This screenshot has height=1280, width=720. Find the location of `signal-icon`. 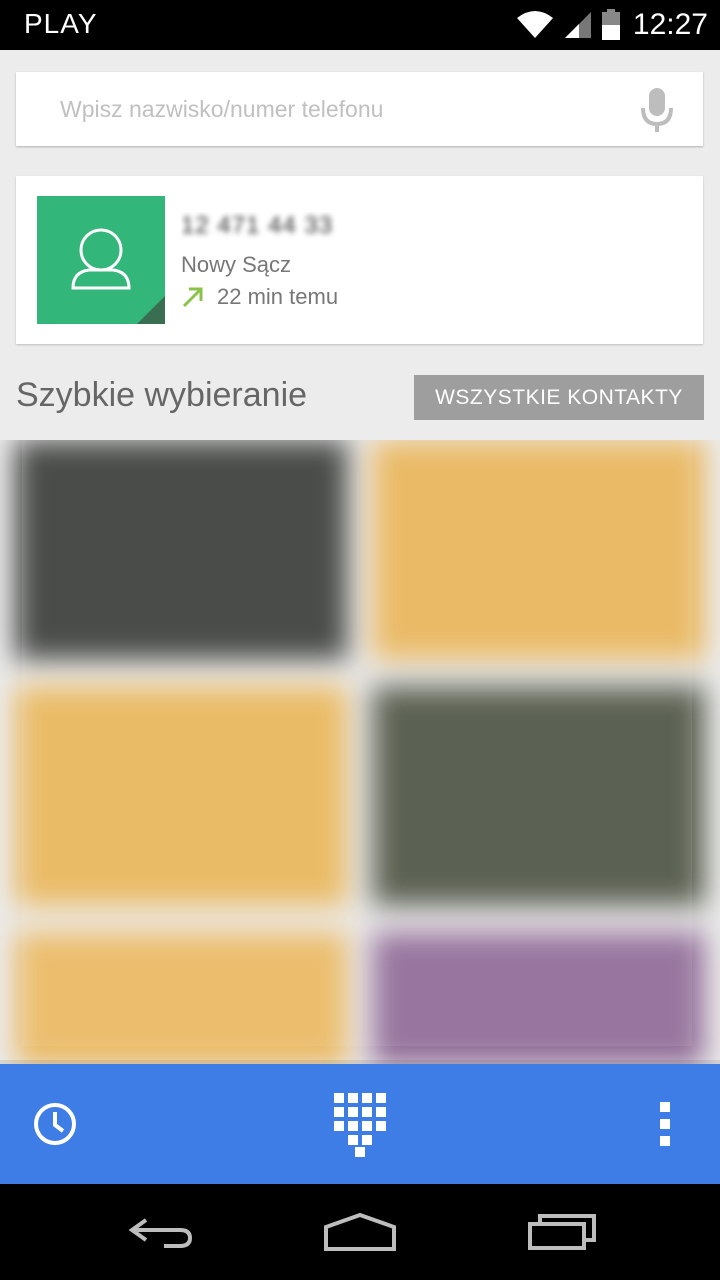

signal-icon is located at coordinates (577, 25).